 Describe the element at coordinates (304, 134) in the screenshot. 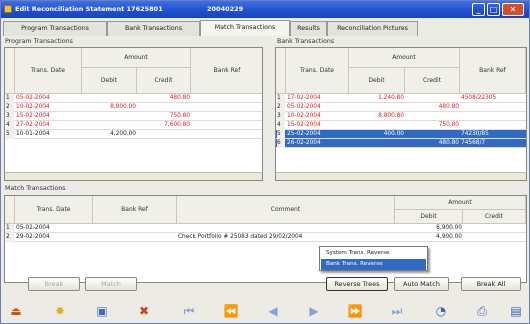

I see `cell-date: 25-02-2004` at that location.